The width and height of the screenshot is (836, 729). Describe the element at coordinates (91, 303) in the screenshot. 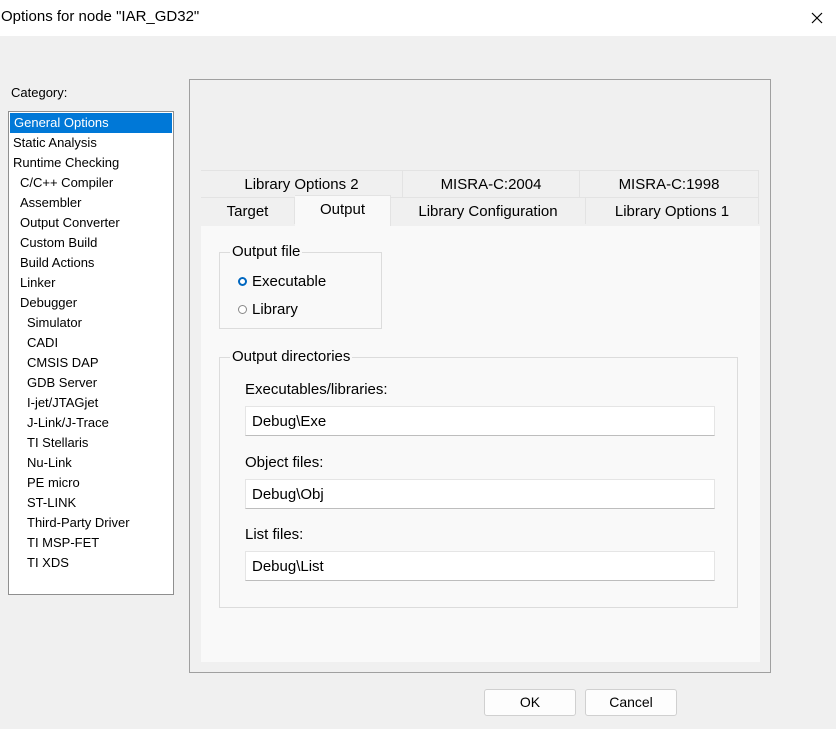

I see `category-item-debugger: Debugger` at that location.